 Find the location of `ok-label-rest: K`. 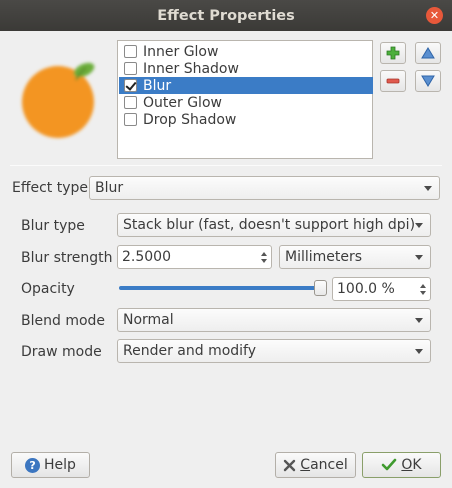

ok-label-rest: K is located at coordinates (417, 465).